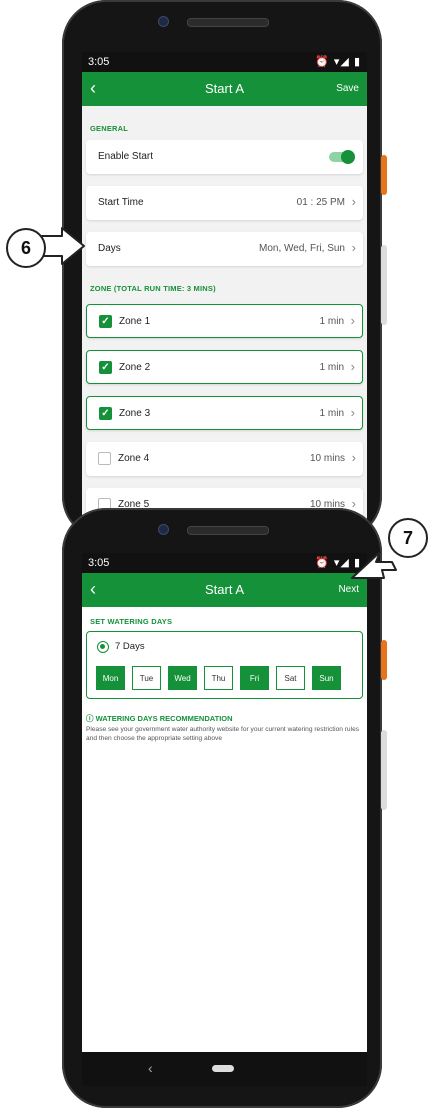 This screenshot has width=435, height=1115. Describe the element at coordinates (63, 246) in the screenshot. I see `callout-6-arrow-icon` at that location.